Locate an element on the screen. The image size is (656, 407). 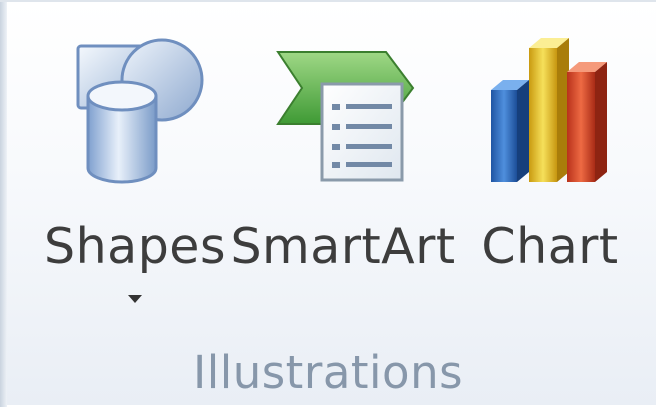
shapes-label: Shapes is located at coordinates (135, 246).